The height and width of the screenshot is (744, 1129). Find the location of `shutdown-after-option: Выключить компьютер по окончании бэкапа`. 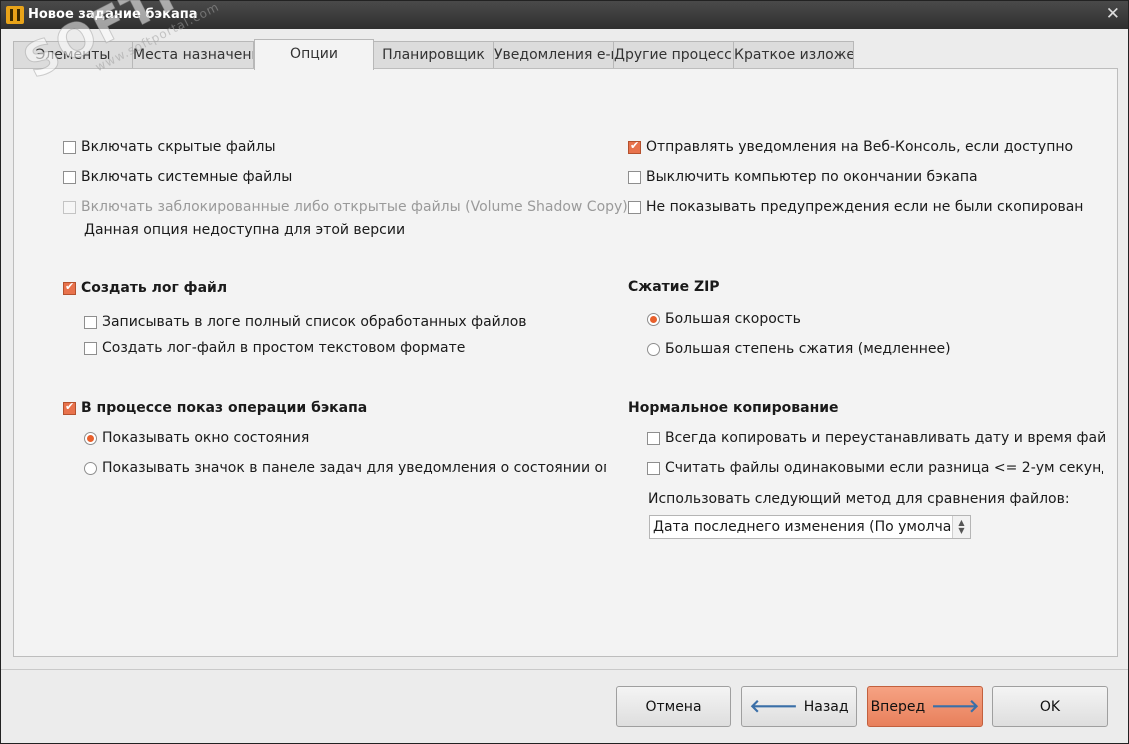

shutdown-after-option: Выключить компьютер по окончании бэкапа is located at coordinates (803, 177).